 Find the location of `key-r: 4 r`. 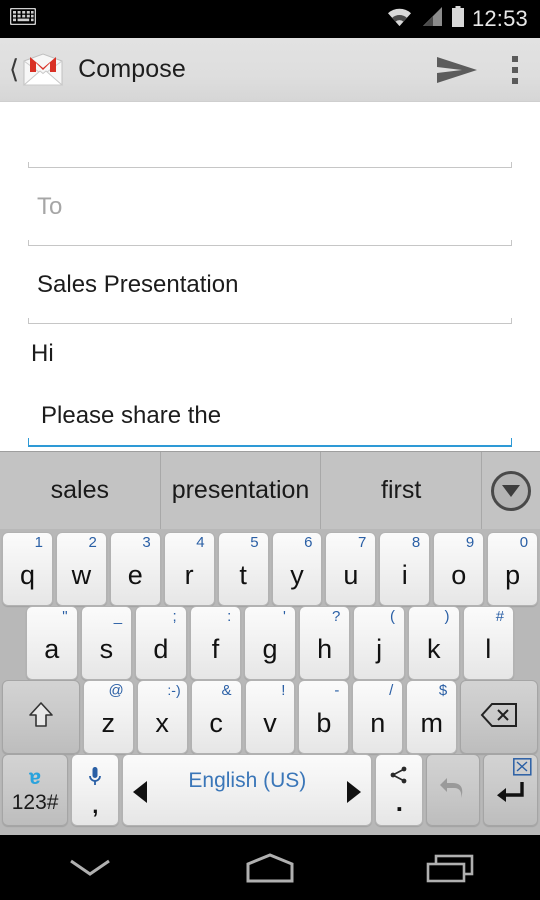

key-r: 4 r is located at coordinates (189, 569).